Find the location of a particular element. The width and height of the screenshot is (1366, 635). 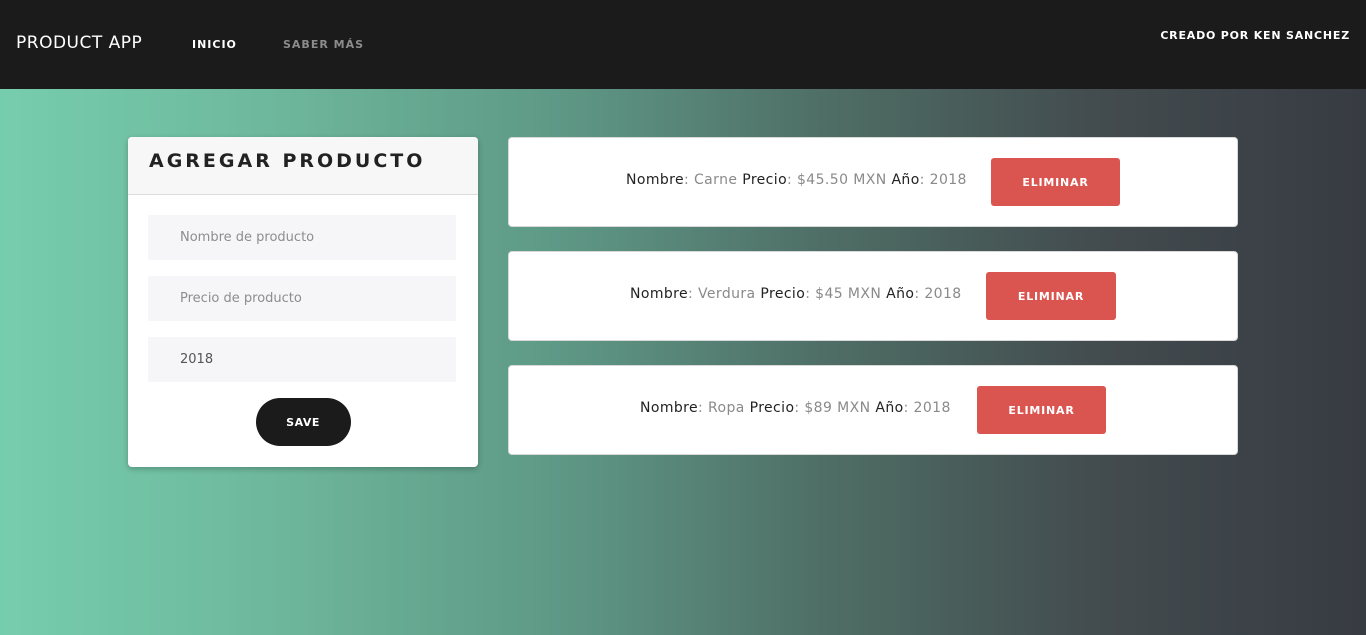

product-info: Nombre: Ropa Precio: $89 MXN Año: 2018 is located at coordinates (795, 408).